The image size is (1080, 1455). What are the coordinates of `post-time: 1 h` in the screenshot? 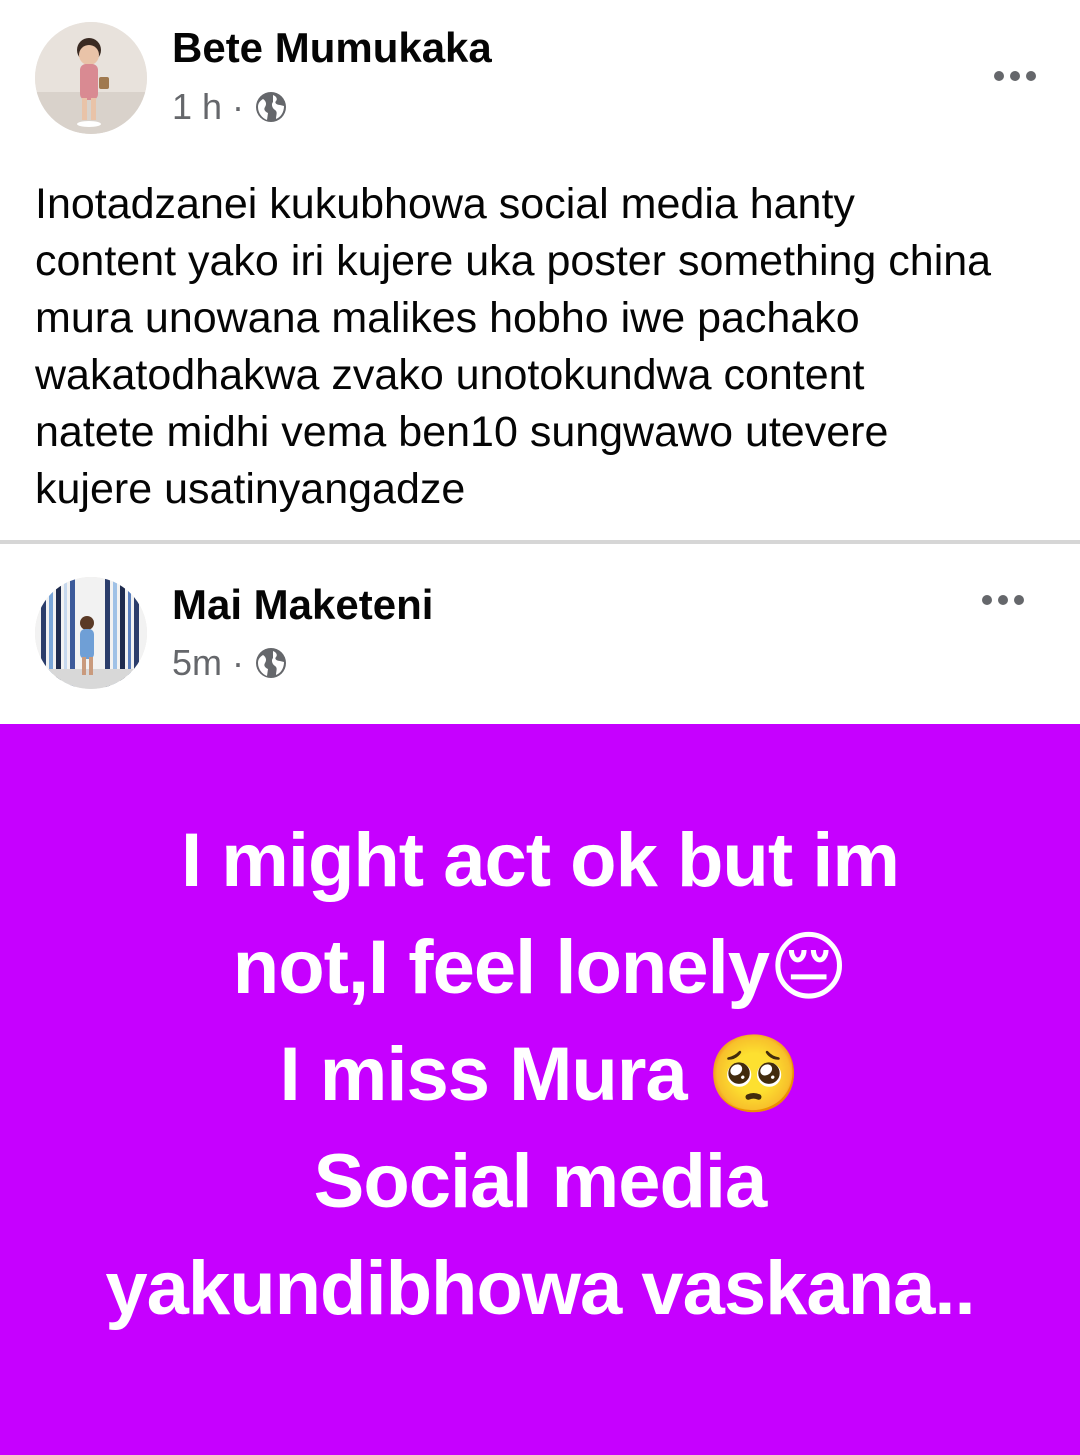 It's located at (197, 107).